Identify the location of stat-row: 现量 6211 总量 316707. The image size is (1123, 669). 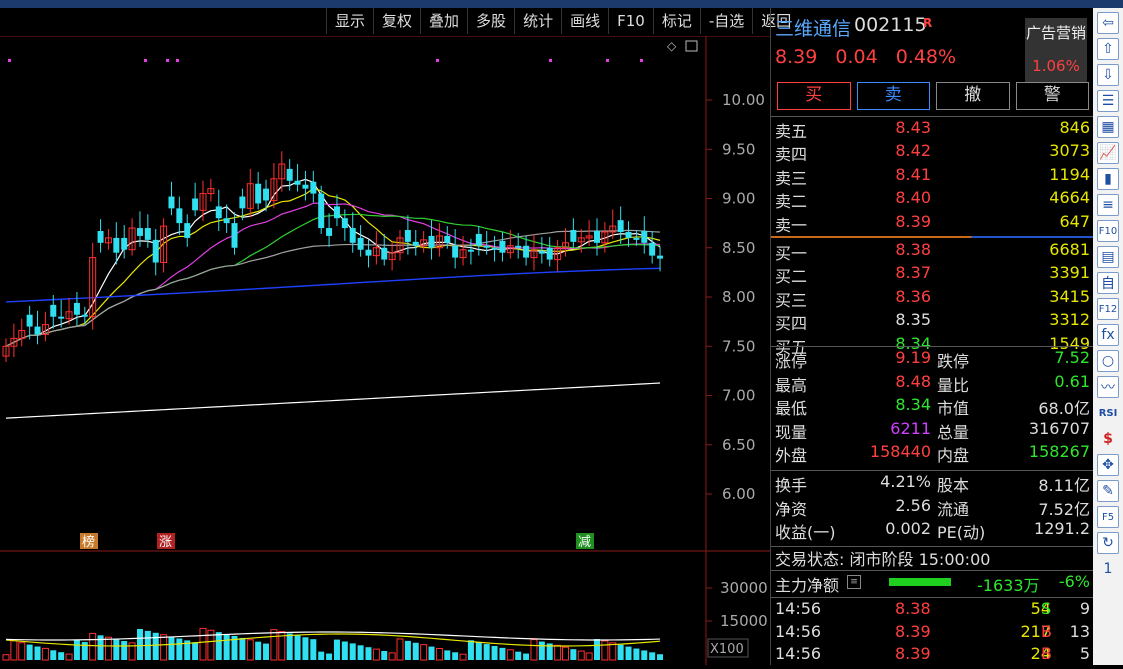
(932, 430).